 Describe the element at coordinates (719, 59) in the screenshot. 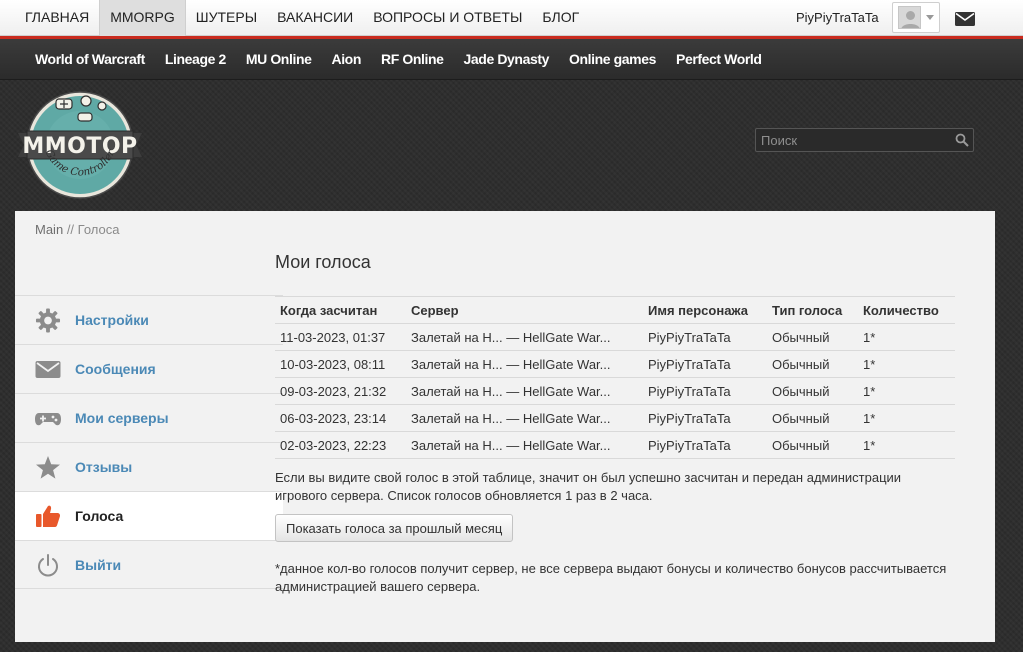

I see `gamenav-item-perfect-world: Perfect World` at that location.